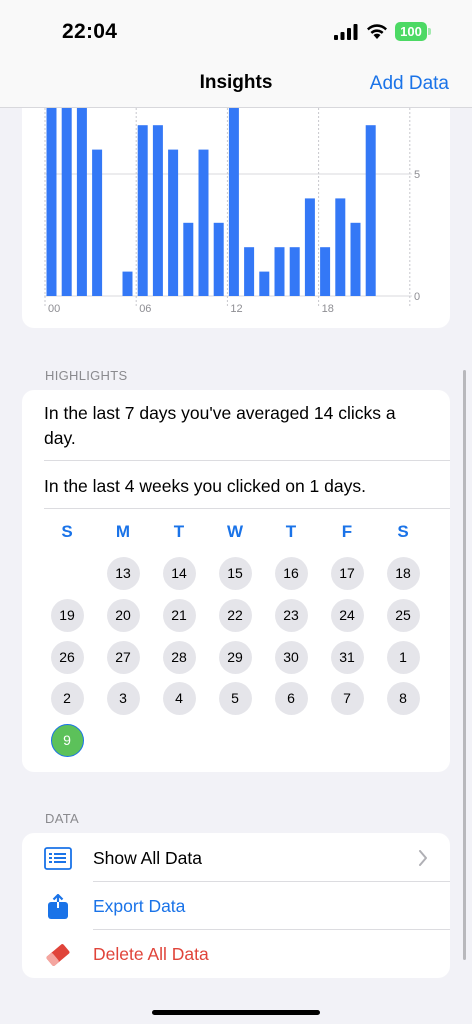 The width and height of the screenshot is (472, 1024). I want to click on show-all-data-label: Show All Data, so click(147, 858).